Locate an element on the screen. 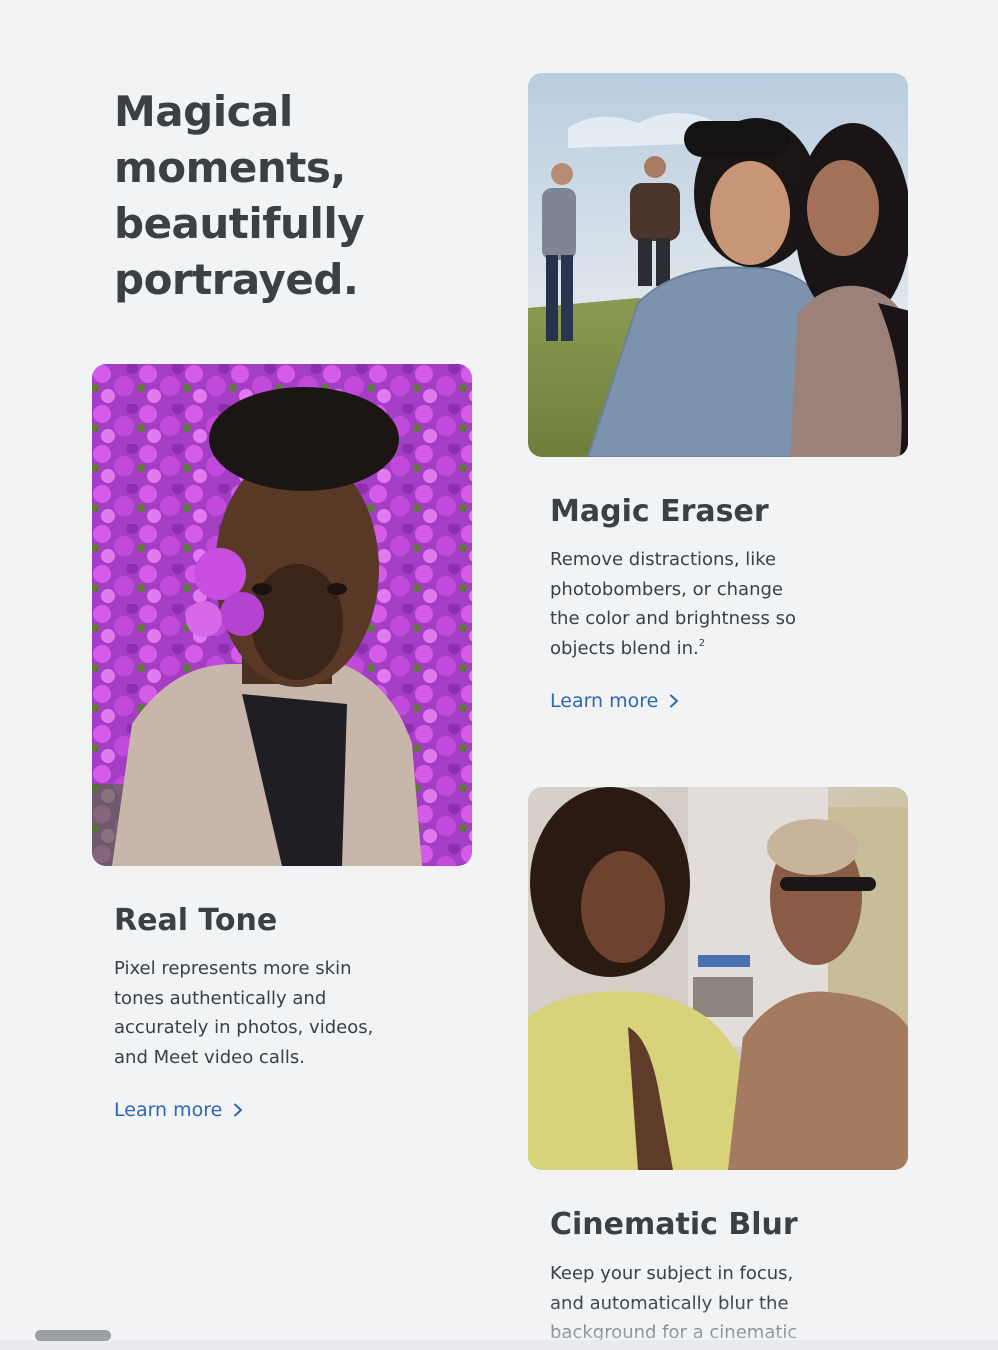  real-tone-learn-more-link: Learn more is located at coordinates (179, 1110).